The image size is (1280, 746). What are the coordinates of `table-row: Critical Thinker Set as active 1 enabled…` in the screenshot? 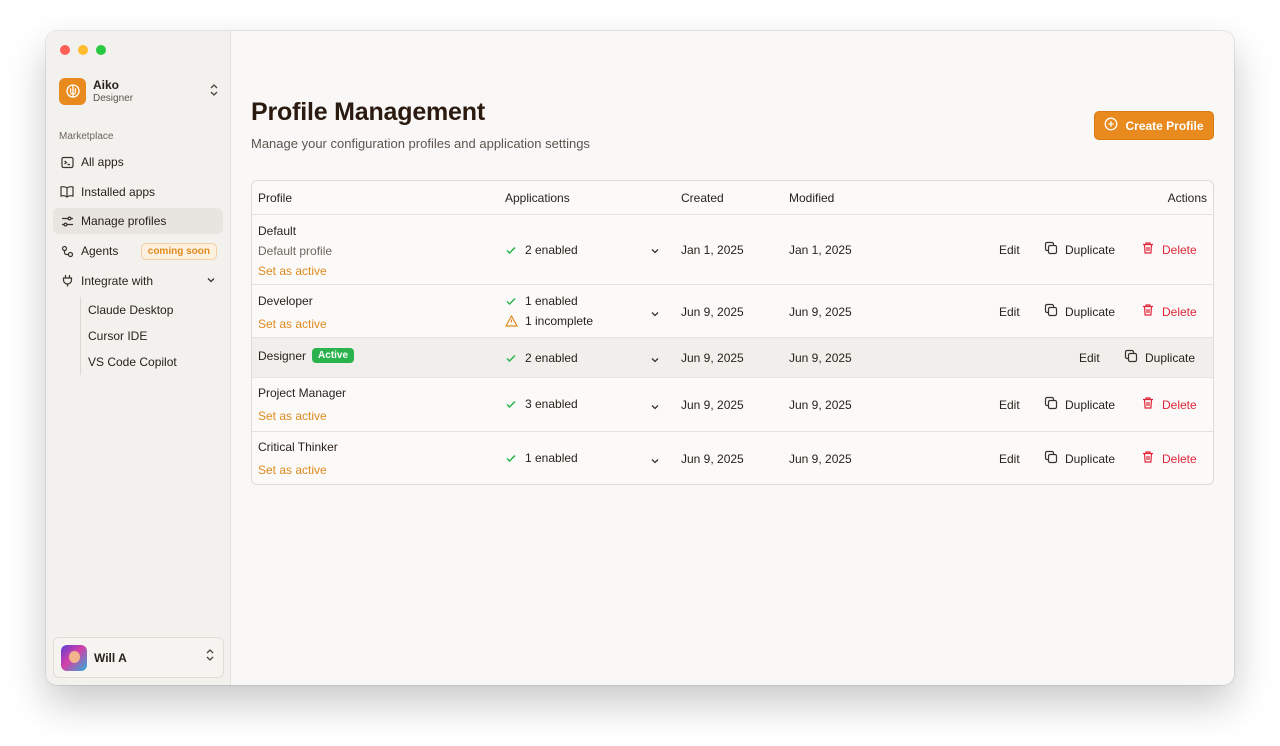 It's located at (732, 457).